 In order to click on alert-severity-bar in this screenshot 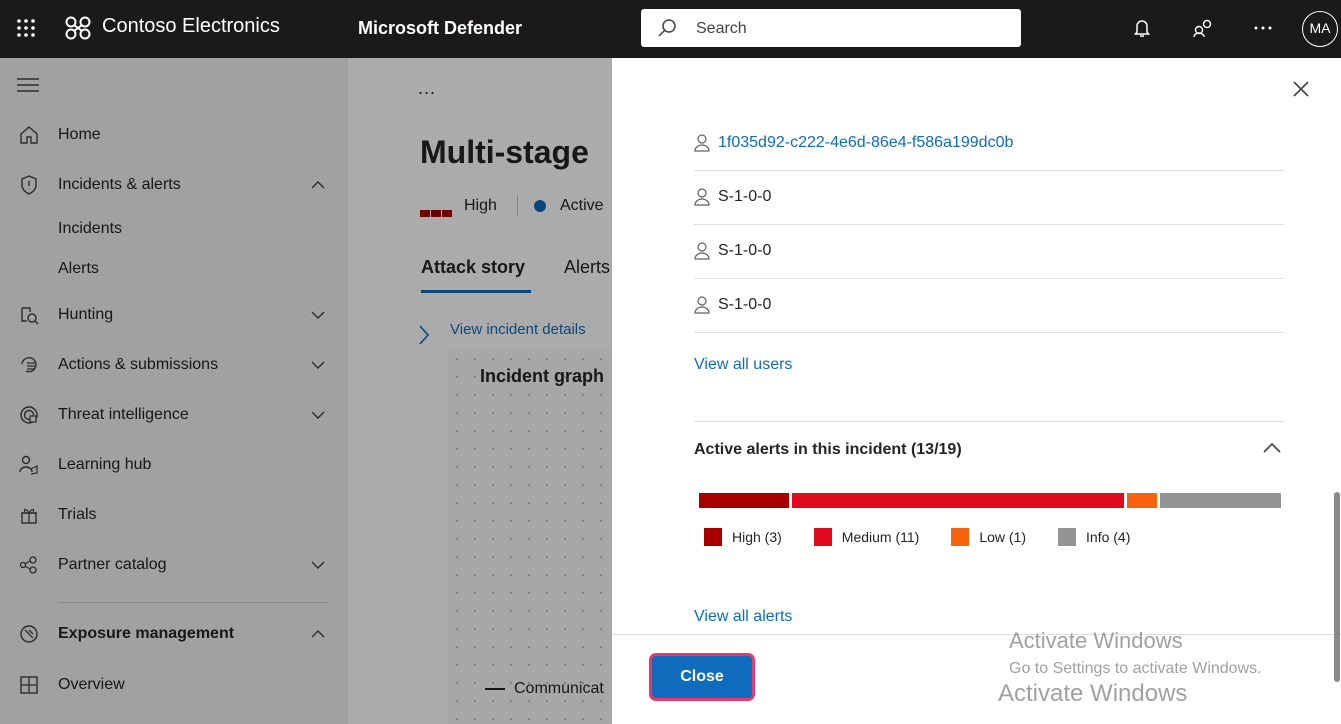, I will do `click(990, 500)`.